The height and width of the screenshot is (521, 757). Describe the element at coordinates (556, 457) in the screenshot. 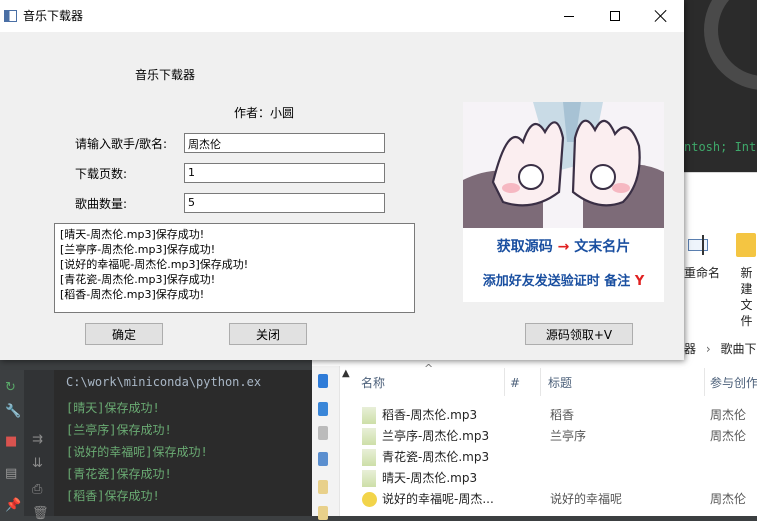

I see `file-row: 青花瓷-周杰伦.mp3` at that location.